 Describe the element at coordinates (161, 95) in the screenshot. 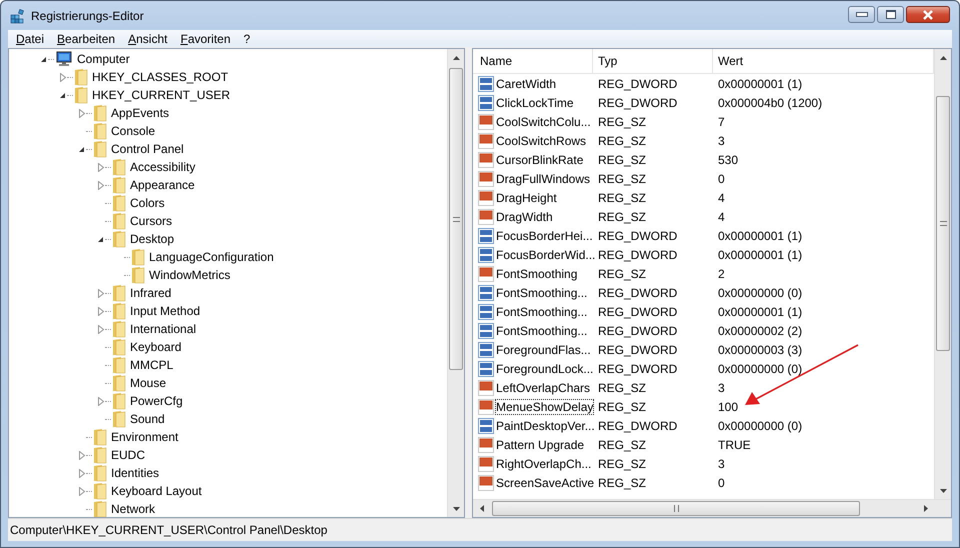

I see `tree-item: HKEY_CURRENT_USER` at that location.